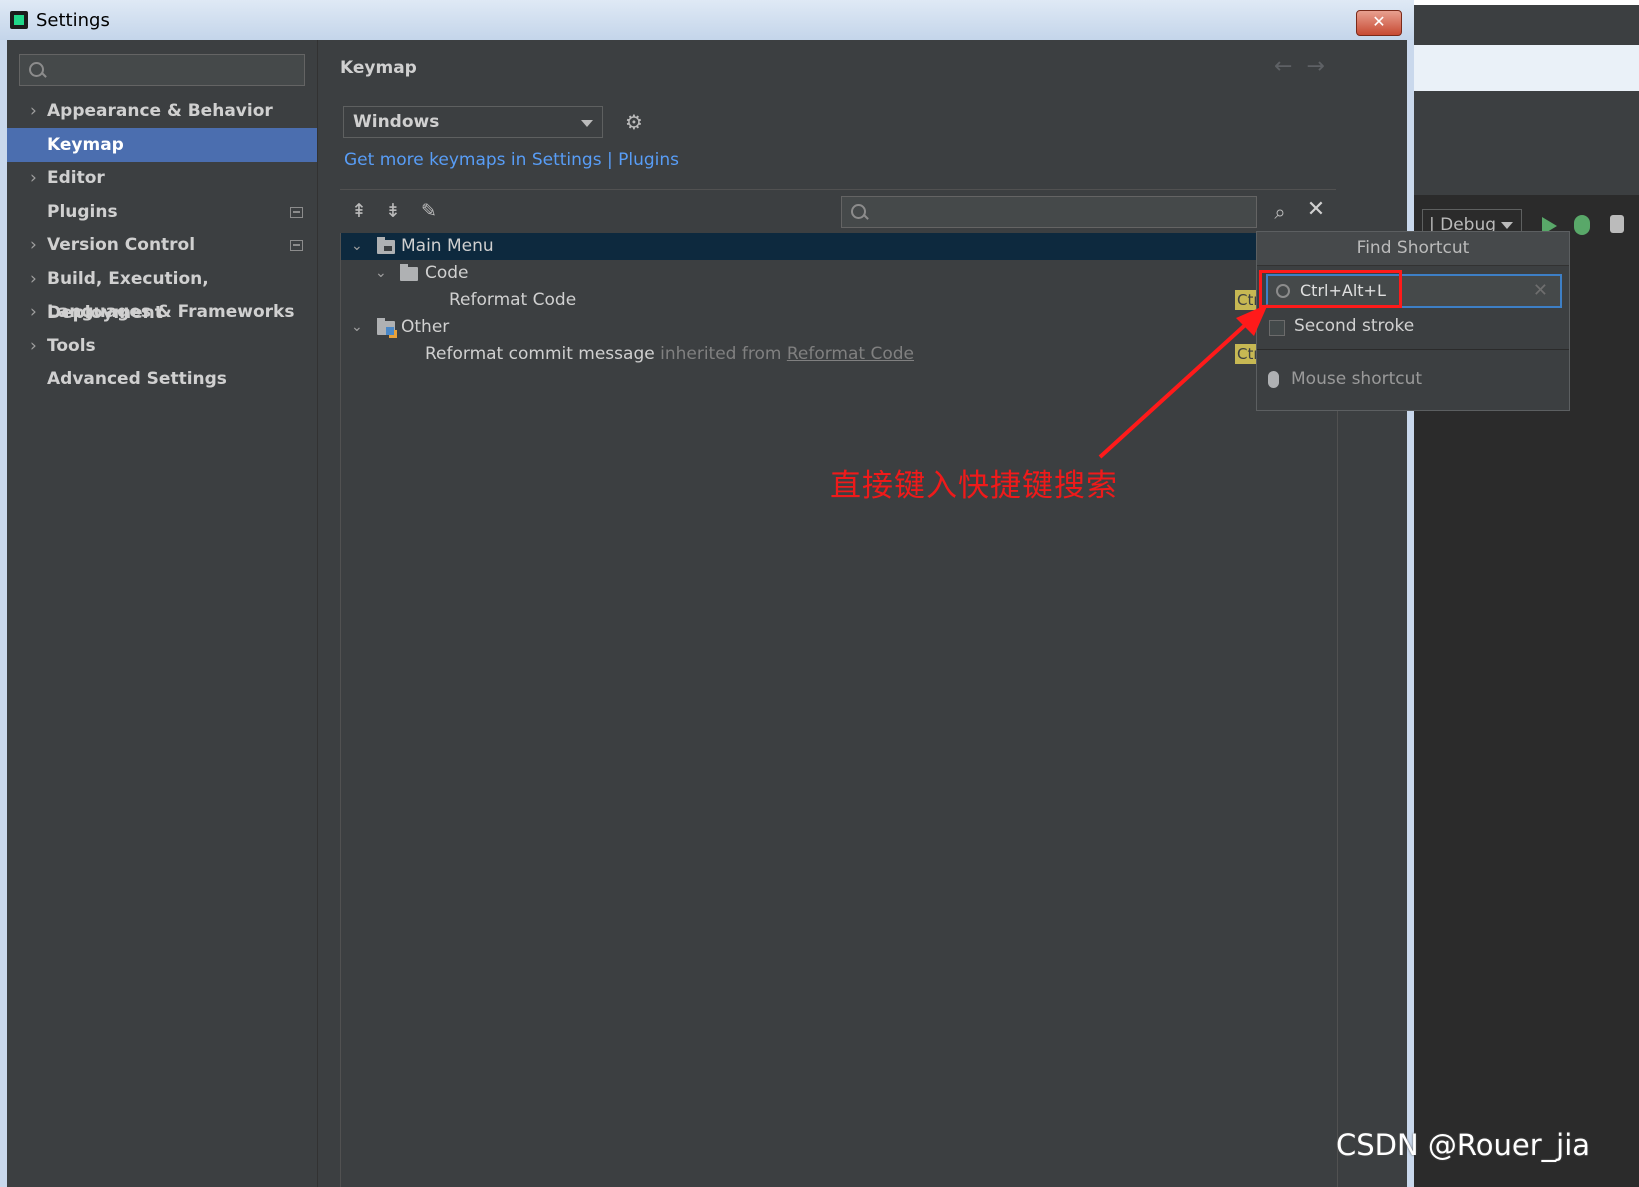 The height and width of the screenshot is (1187, 1639). What do you see at coordinates (1183, 381) in the screenshot?
I see `annotation-arrow` at bounding box center [1183, 381].